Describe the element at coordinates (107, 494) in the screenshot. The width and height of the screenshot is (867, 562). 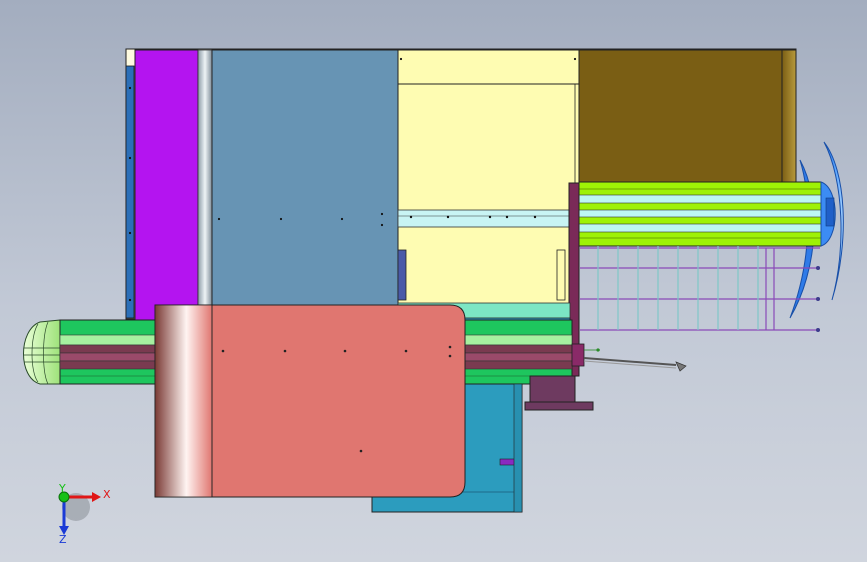
I see `x-axis-label: X` at that location.